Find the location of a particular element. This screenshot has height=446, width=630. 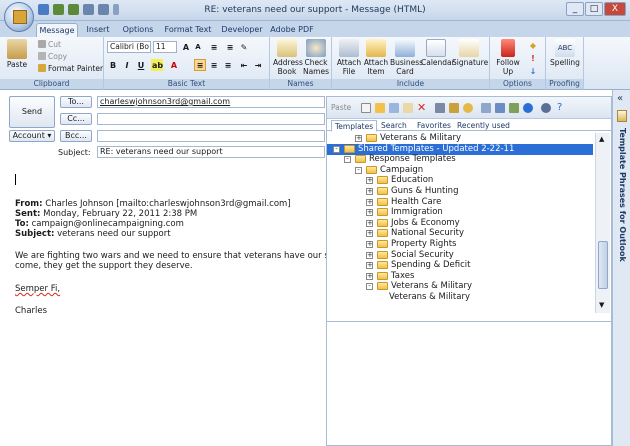

export-icon is located at coordinates (514, 108).